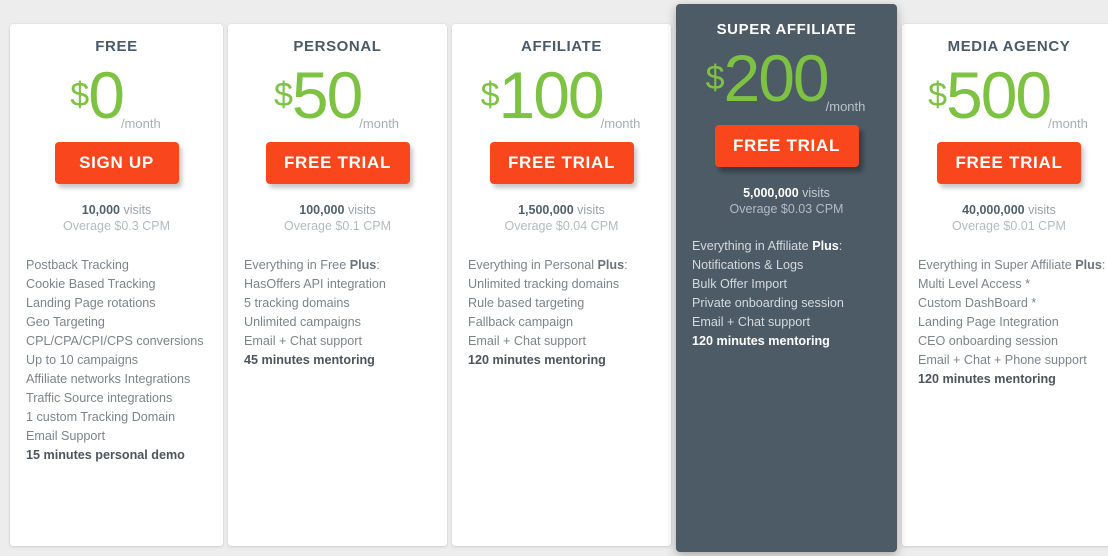  What do you see at coordinates (786, 209) in the screenshot?
I see `overage-line: Overage $0.03 CPM` at bounding box center [786, 209].